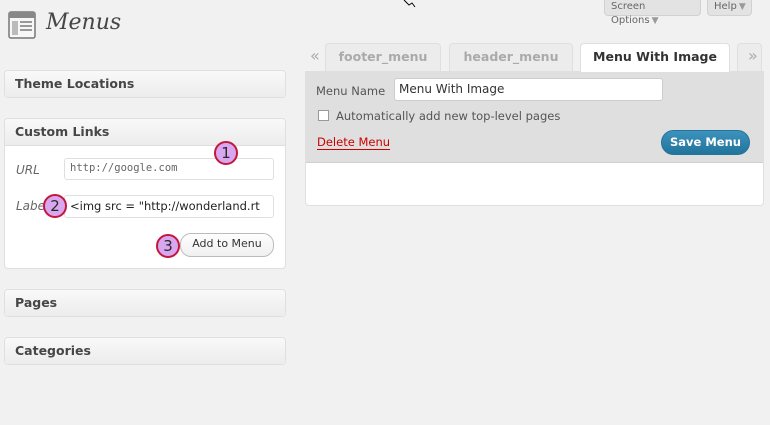 The width and height of the screenshot is (770, 425). Describe the element at coordinates (511, 57) in the screenshot. I see `tab-header-menu: header_menu` at that location.